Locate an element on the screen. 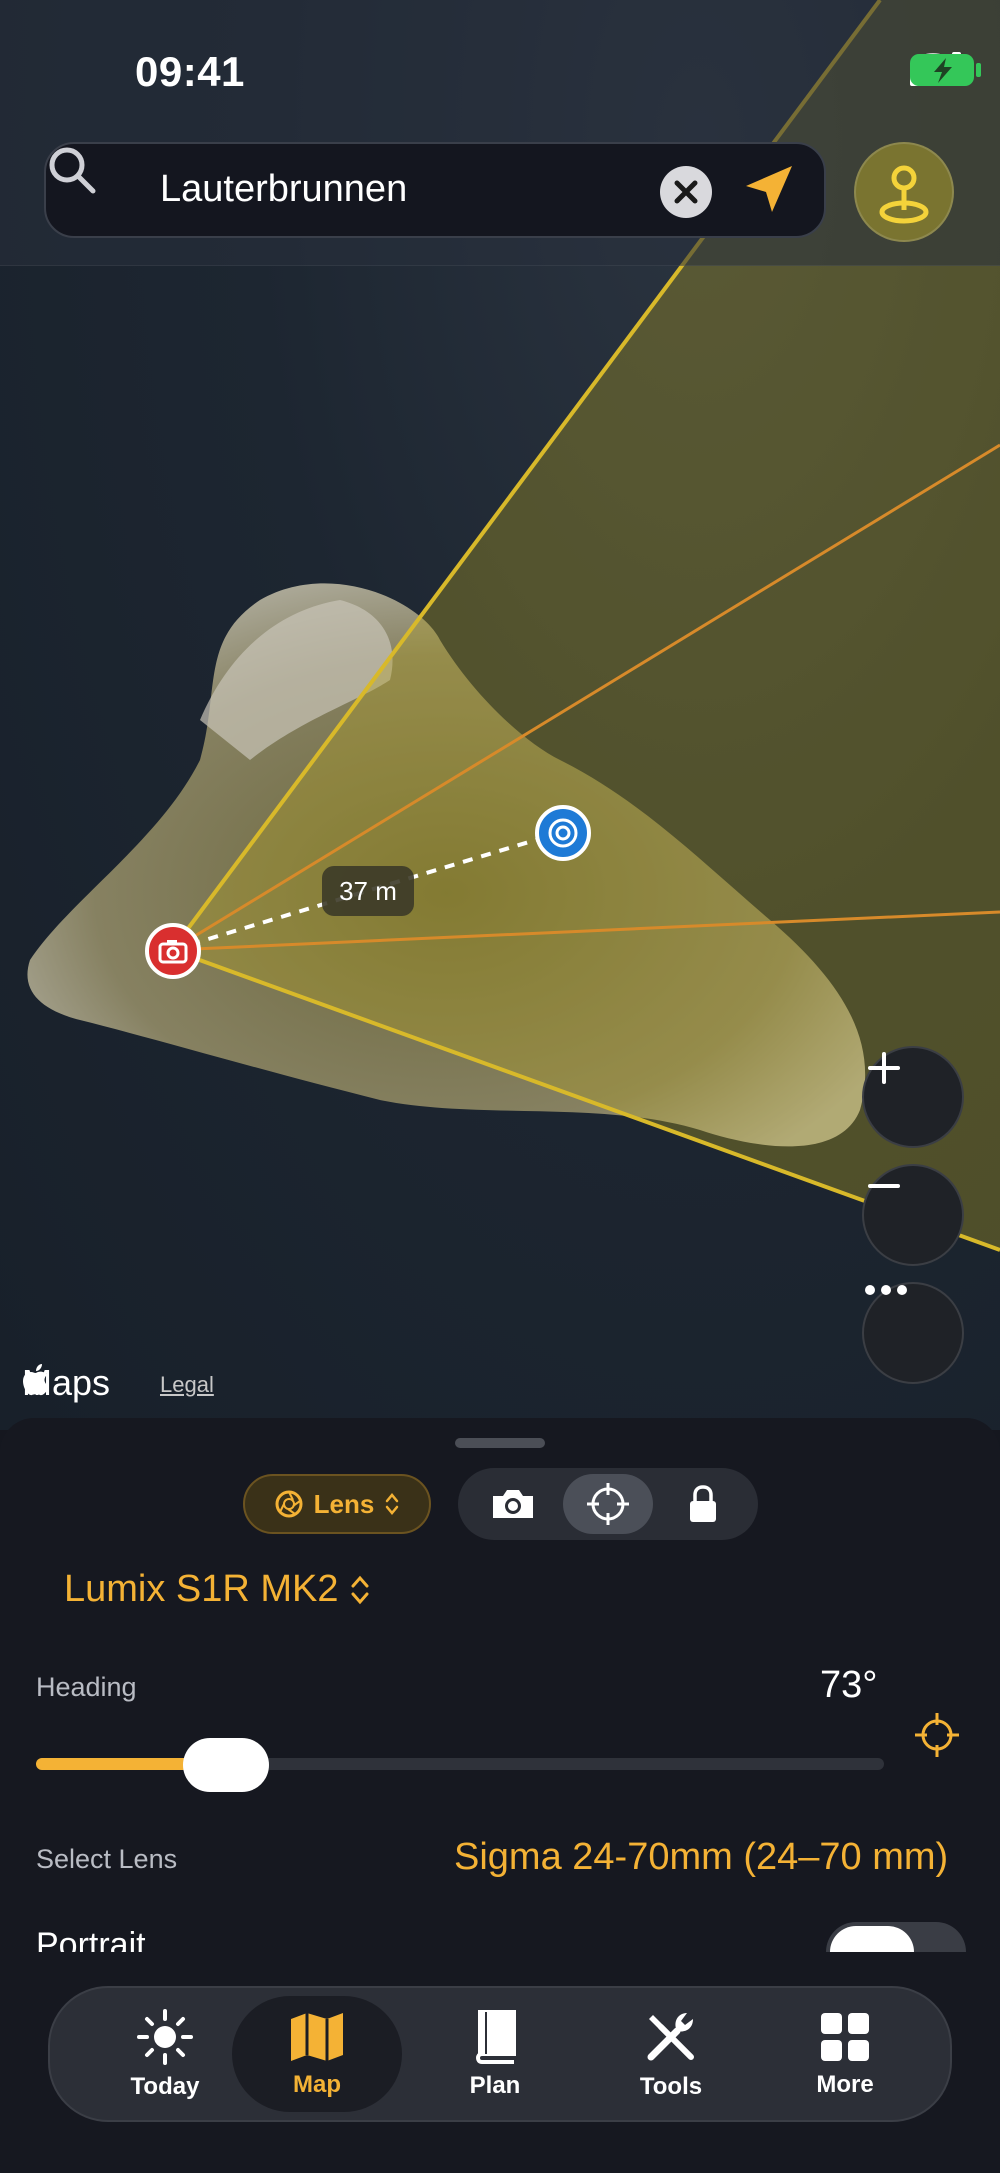 This screenshot has width=1000, height=2173. search-input: Lauterbrunnen is located at coordinates (283, 189).